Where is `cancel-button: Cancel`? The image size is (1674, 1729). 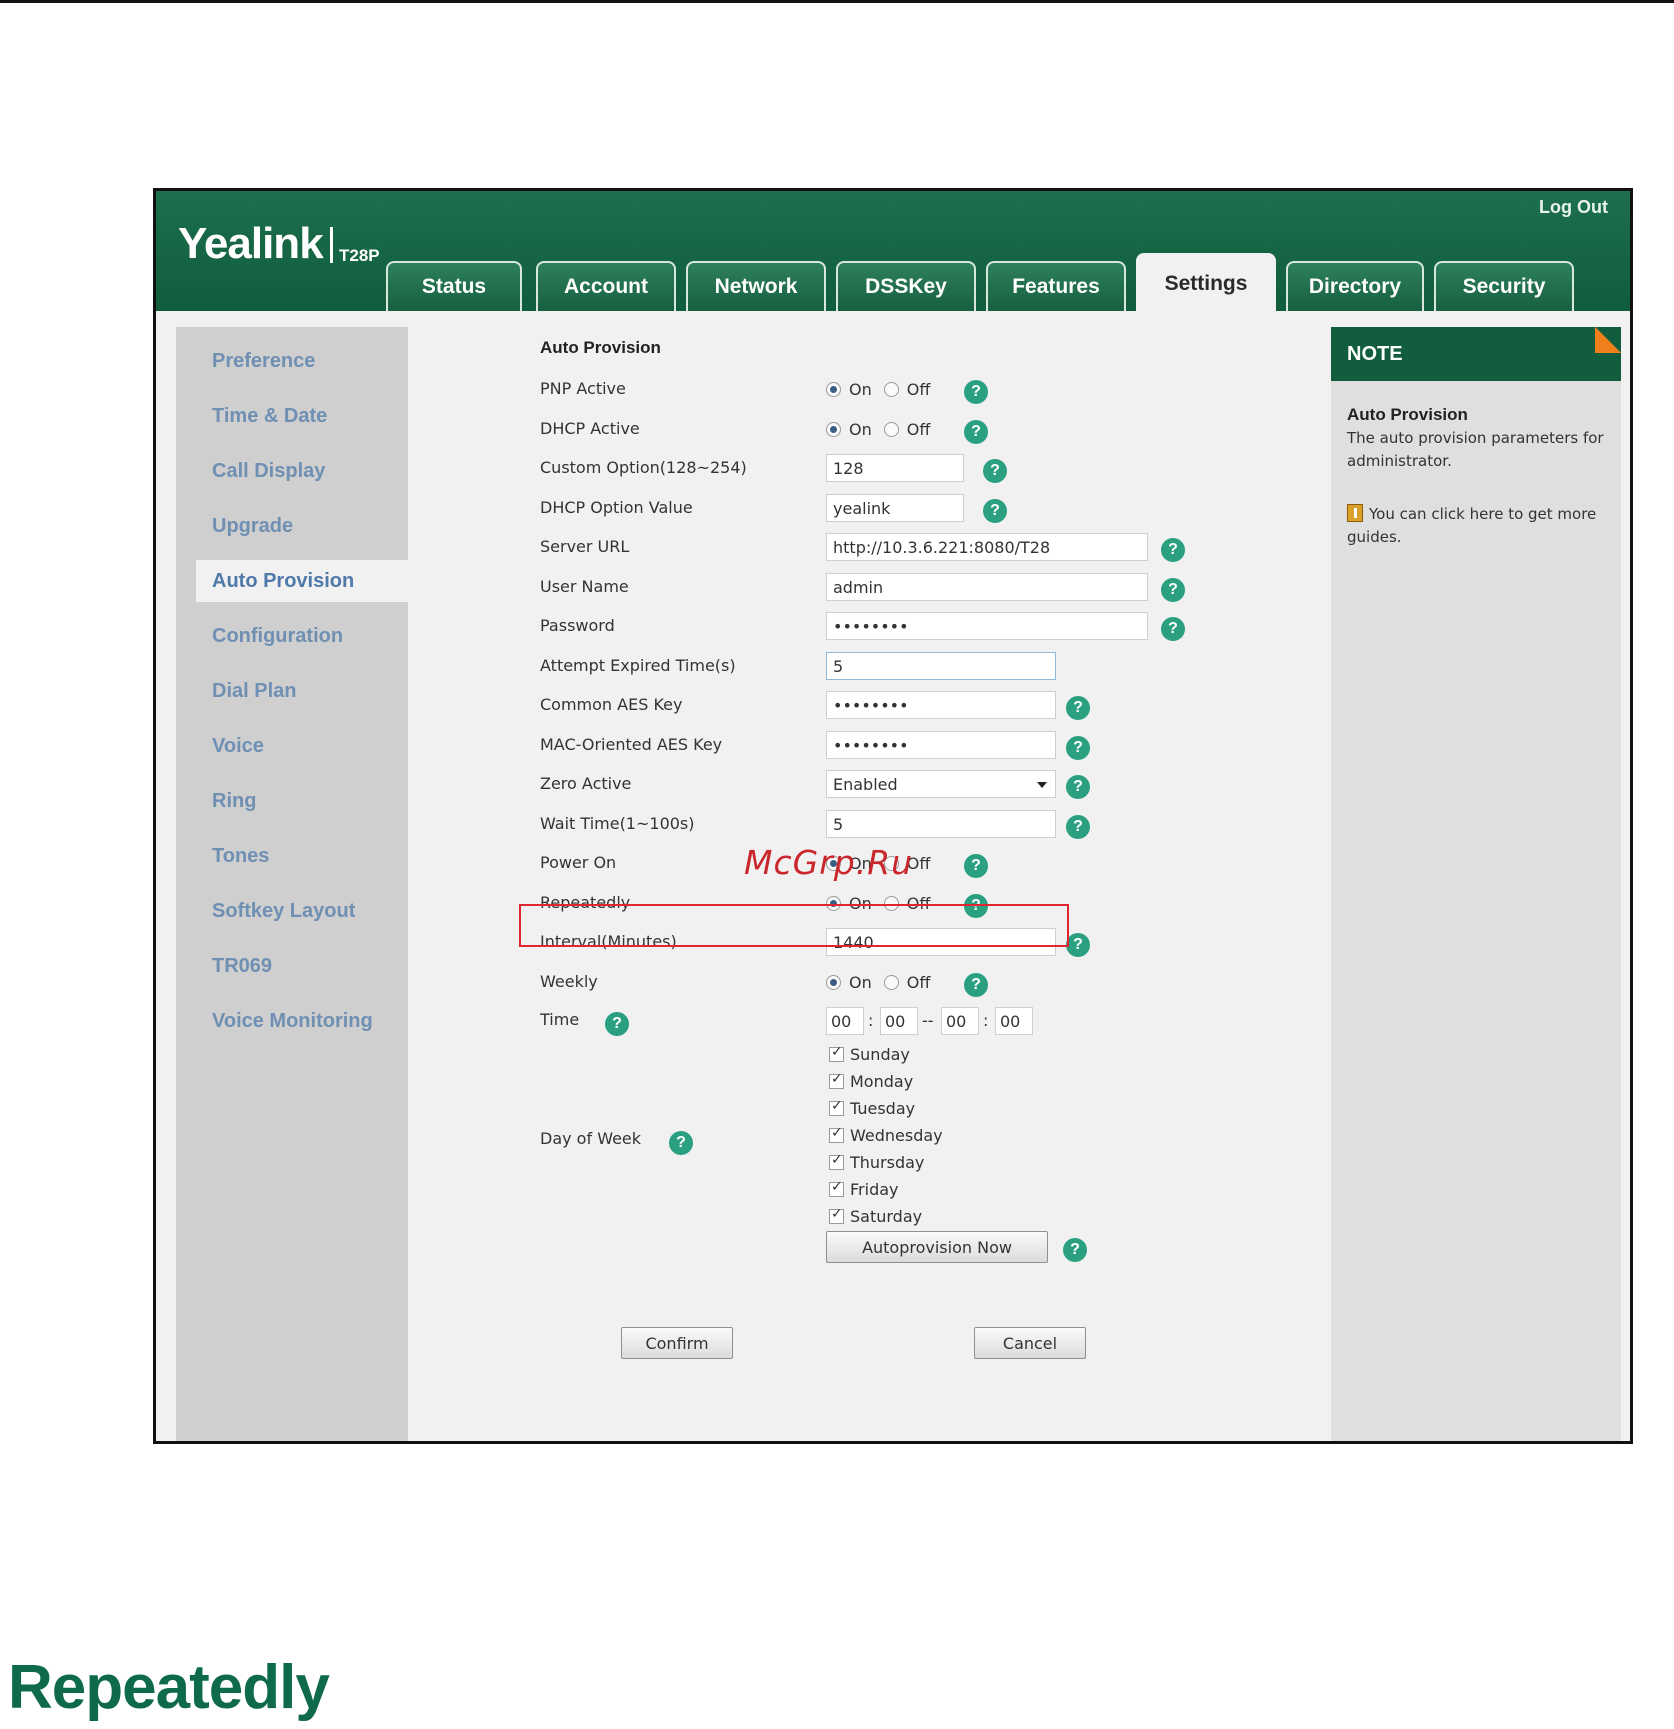
cancel-button: Cancel is located at coordinates (1030, 1343).